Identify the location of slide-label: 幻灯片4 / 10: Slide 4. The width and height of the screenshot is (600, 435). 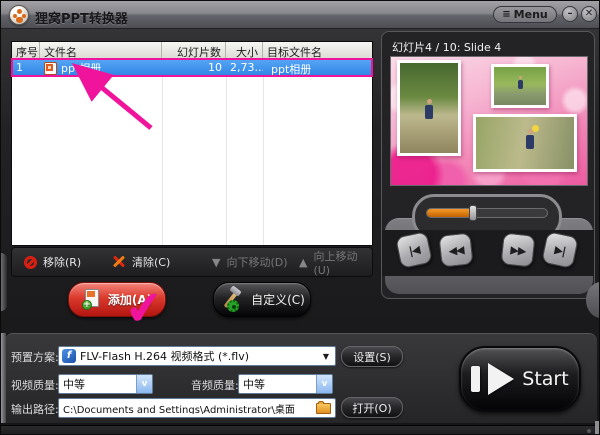
(447, 47).